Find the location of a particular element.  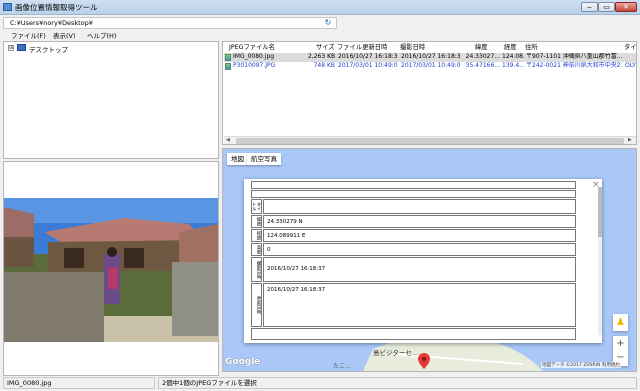

field-value-updated: 2016/10/27 16:18:37 is located at coordinates (419, 305).